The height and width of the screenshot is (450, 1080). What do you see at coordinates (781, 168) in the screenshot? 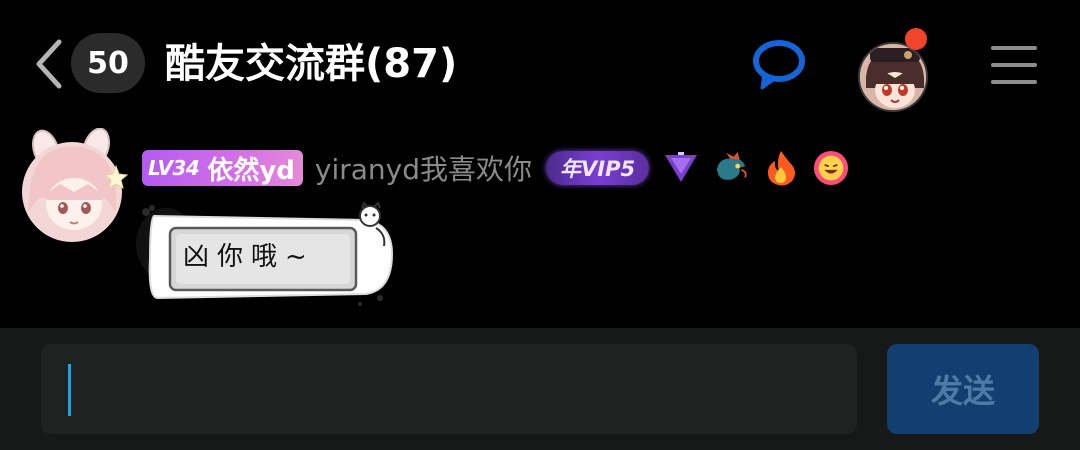
I see `fire-icon` at bounding box center [781, 168].